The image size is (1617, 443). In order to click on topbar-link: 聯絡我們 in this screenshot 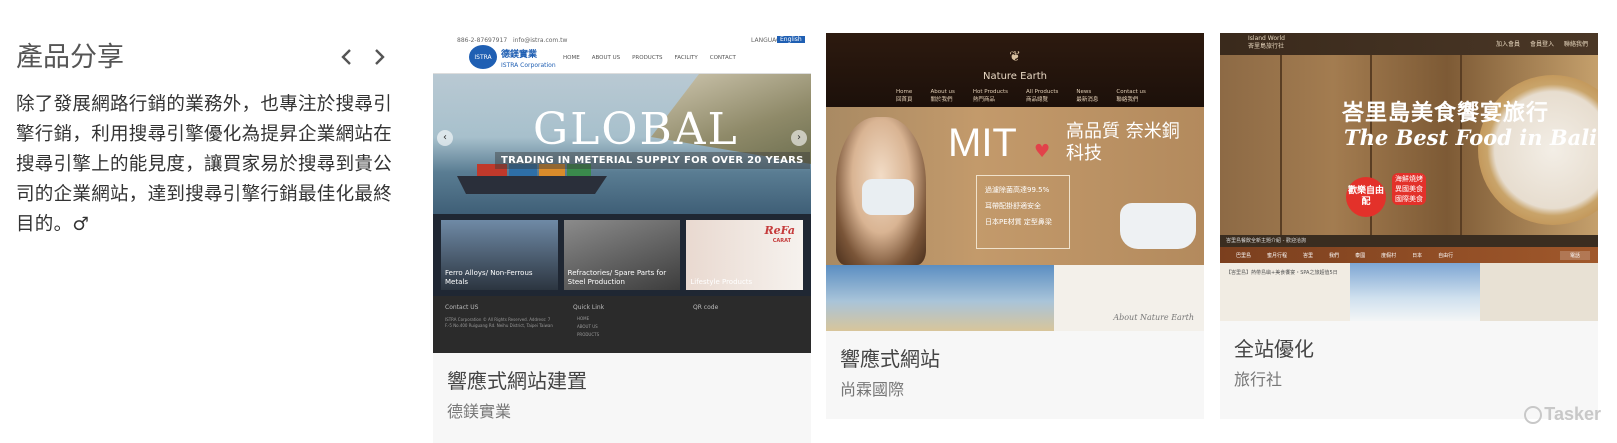, I will do `click(1575, 44)`.